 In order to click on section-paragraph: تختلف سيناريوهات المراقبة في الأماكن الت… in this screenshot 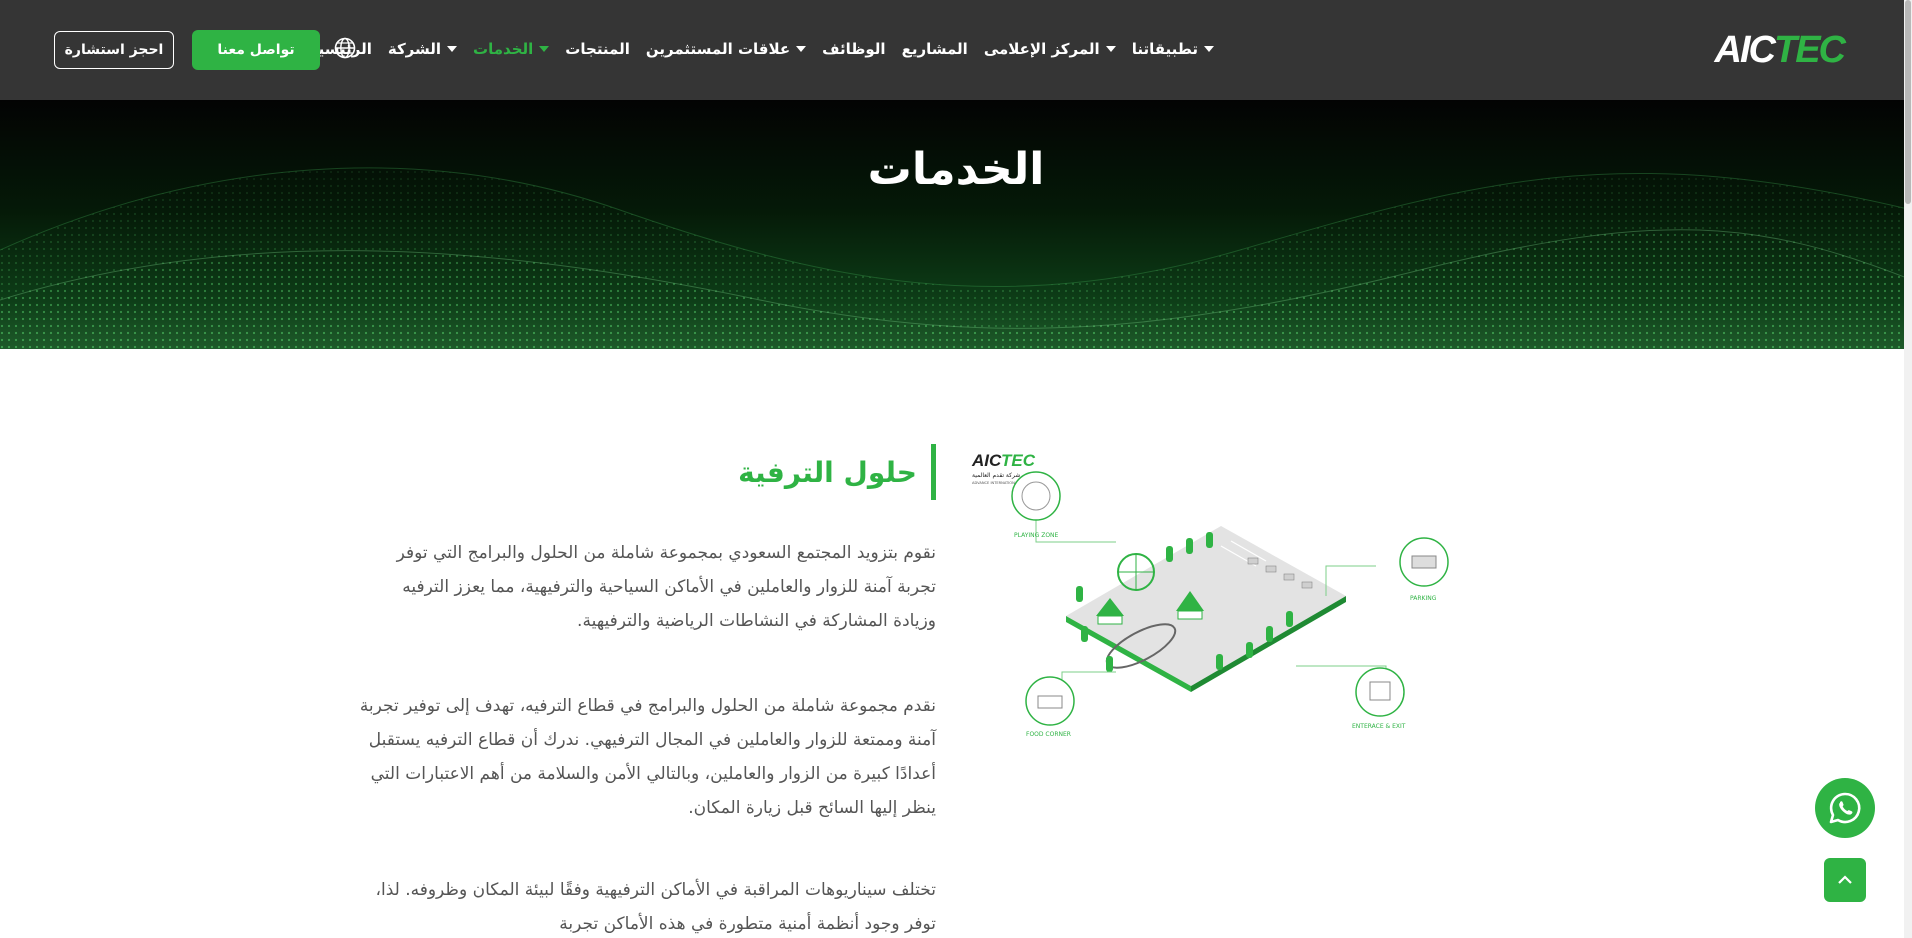, I will do `click(655, 907)`.